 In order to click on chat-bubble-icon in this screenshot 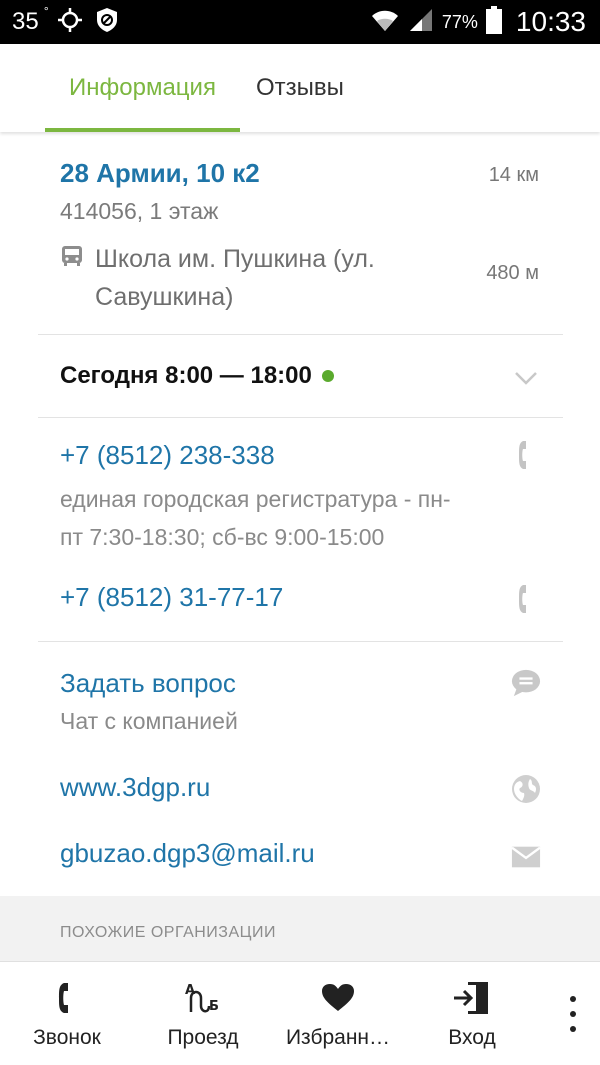, I will do `click(526, 683)`.